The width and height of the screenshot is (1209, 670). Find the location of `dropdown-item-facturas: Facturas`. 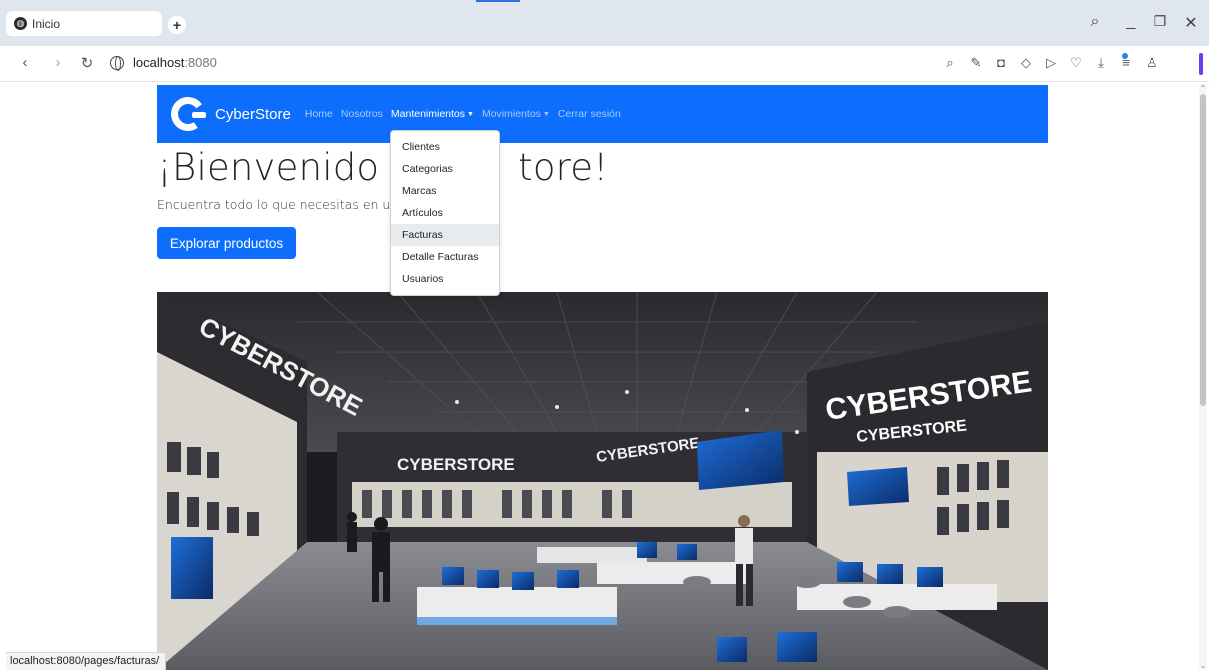

dropdown-item-facturas: Facturas is located at coordinates (445, 235).